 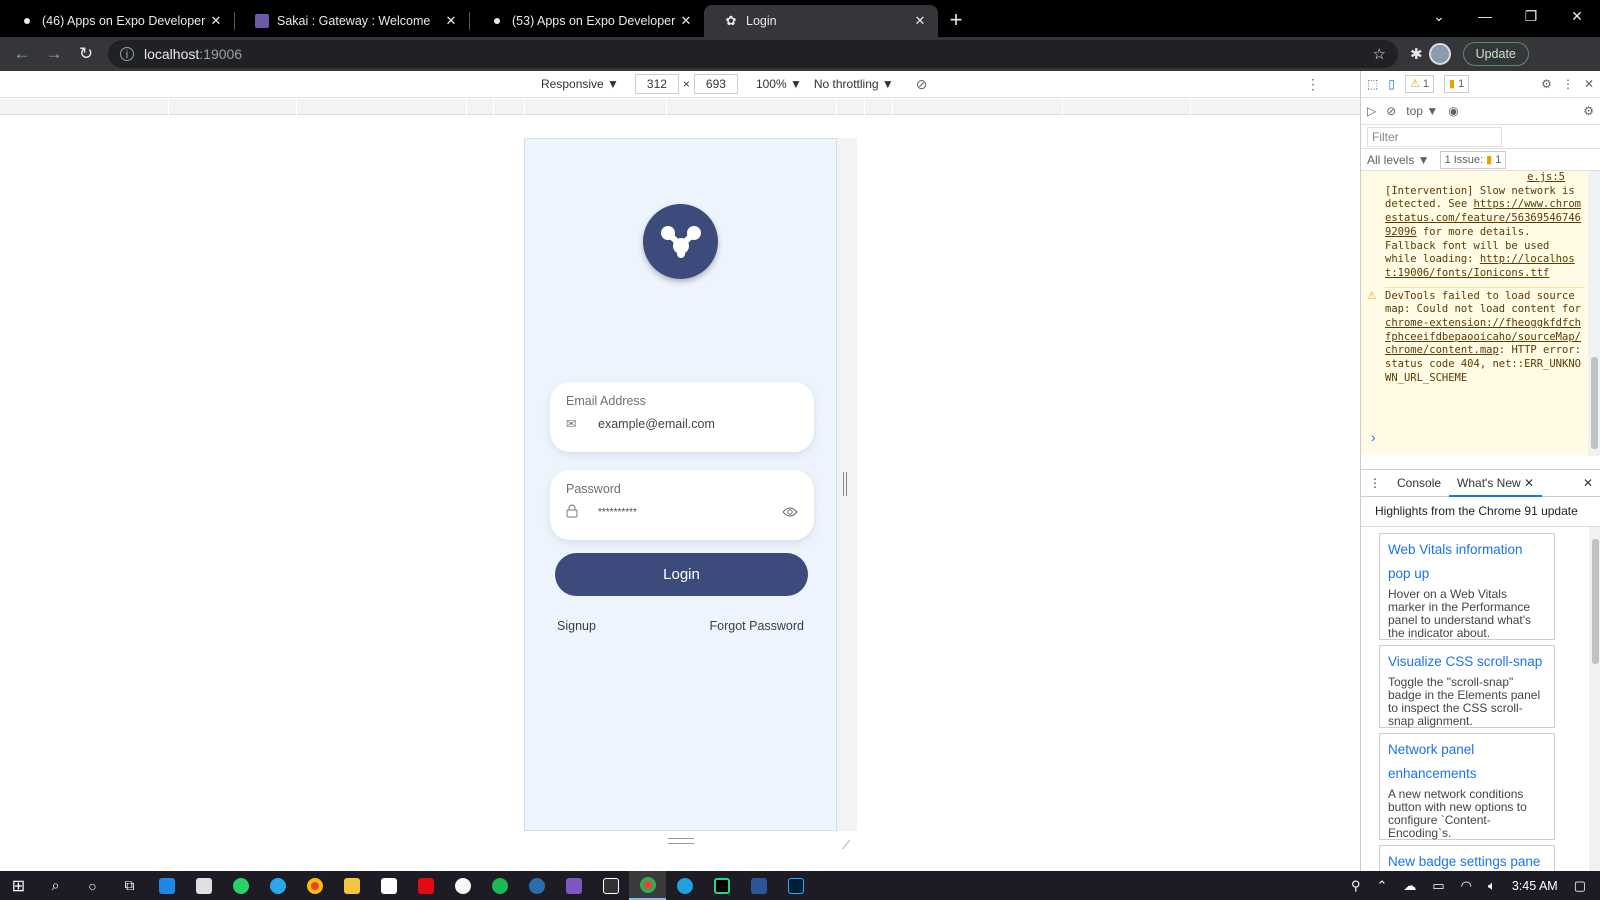 I want to click on cortana-icon: ○, so click(x=92, y=885).